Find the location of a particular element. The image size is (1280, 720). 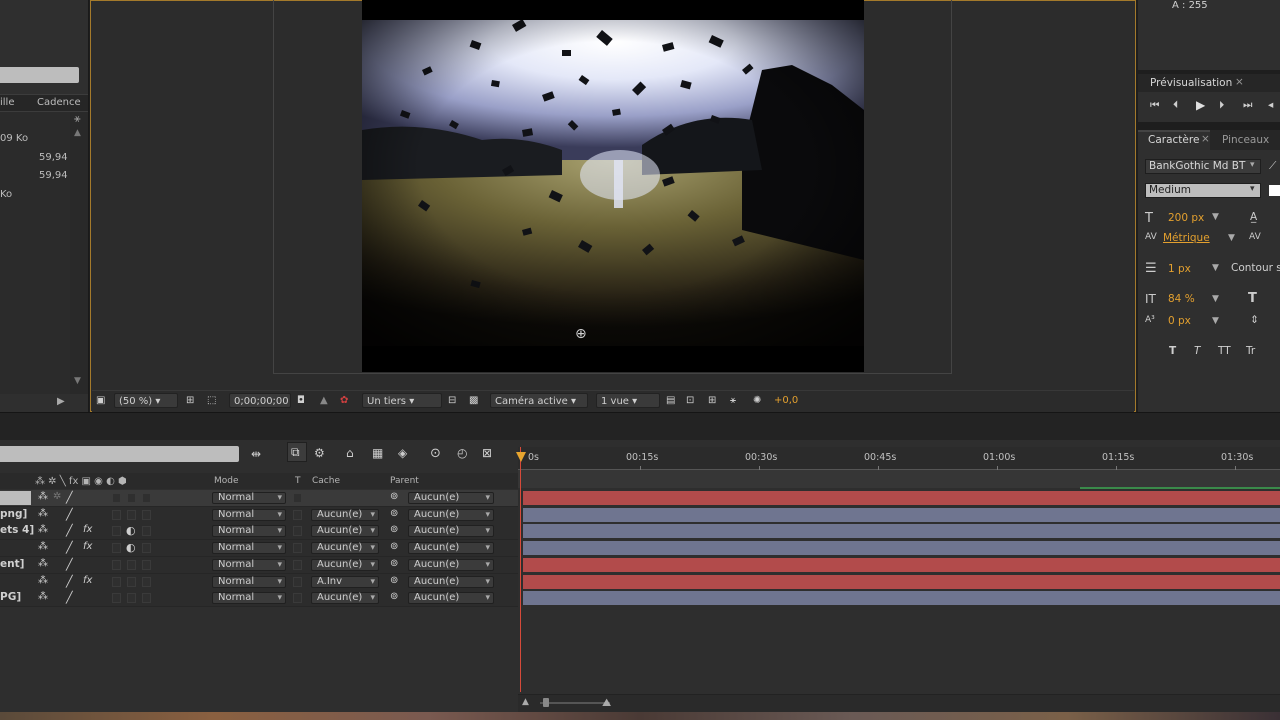

exposure-icon: ✺ is located at coordinates (757, 400).